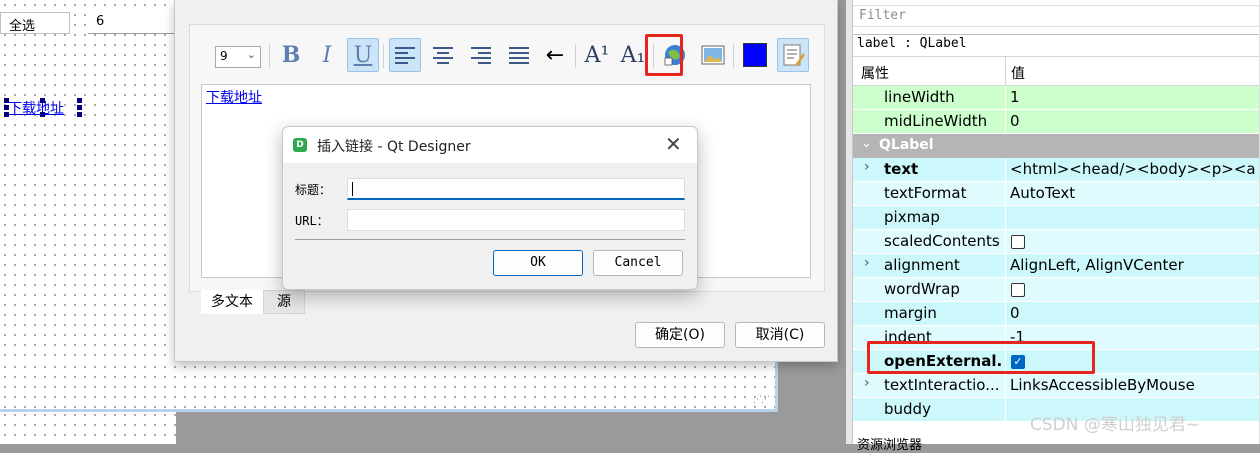 The image size is (1260, 453). Describe the element at coordinates (138, 23) in the screenshot. I see `spin-box: 6` at that location.